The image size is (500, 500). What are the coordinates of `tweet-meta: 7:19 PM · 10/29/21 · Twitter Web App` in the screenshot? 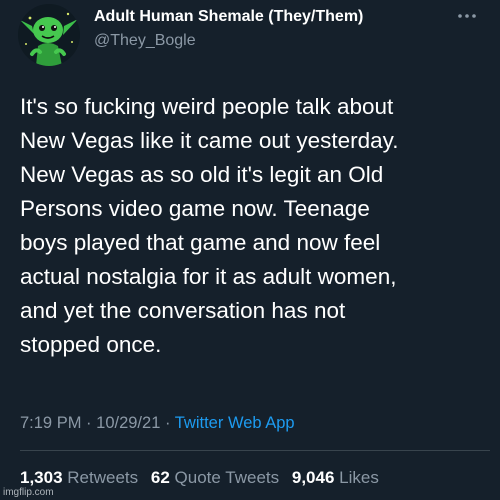 It's located at (157, 423).